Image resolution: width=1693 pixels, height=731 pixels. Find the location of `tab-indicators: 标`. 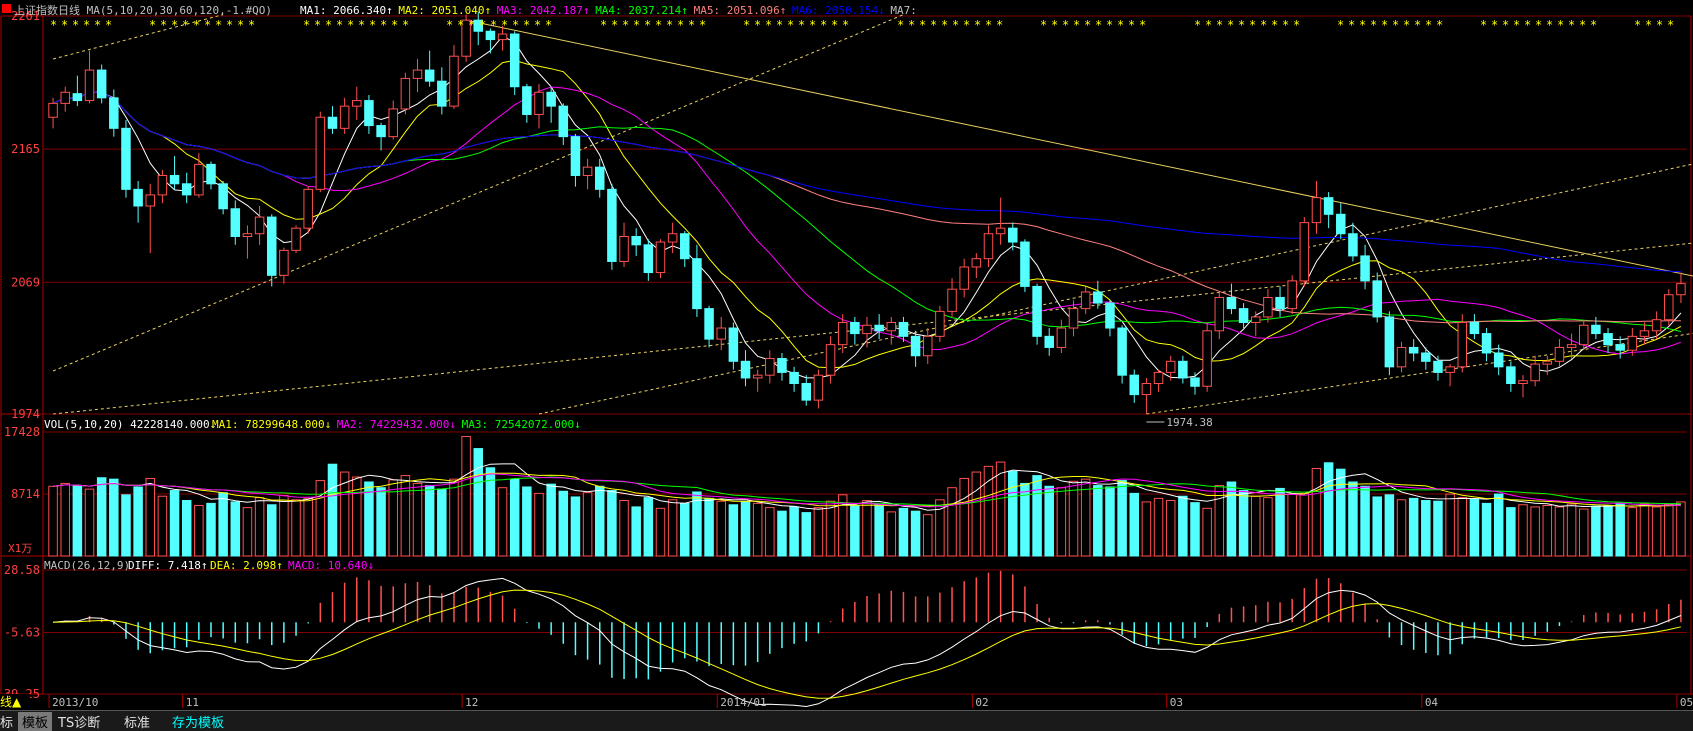

tab-indicators: 标 is located at coordinates (6, 721).